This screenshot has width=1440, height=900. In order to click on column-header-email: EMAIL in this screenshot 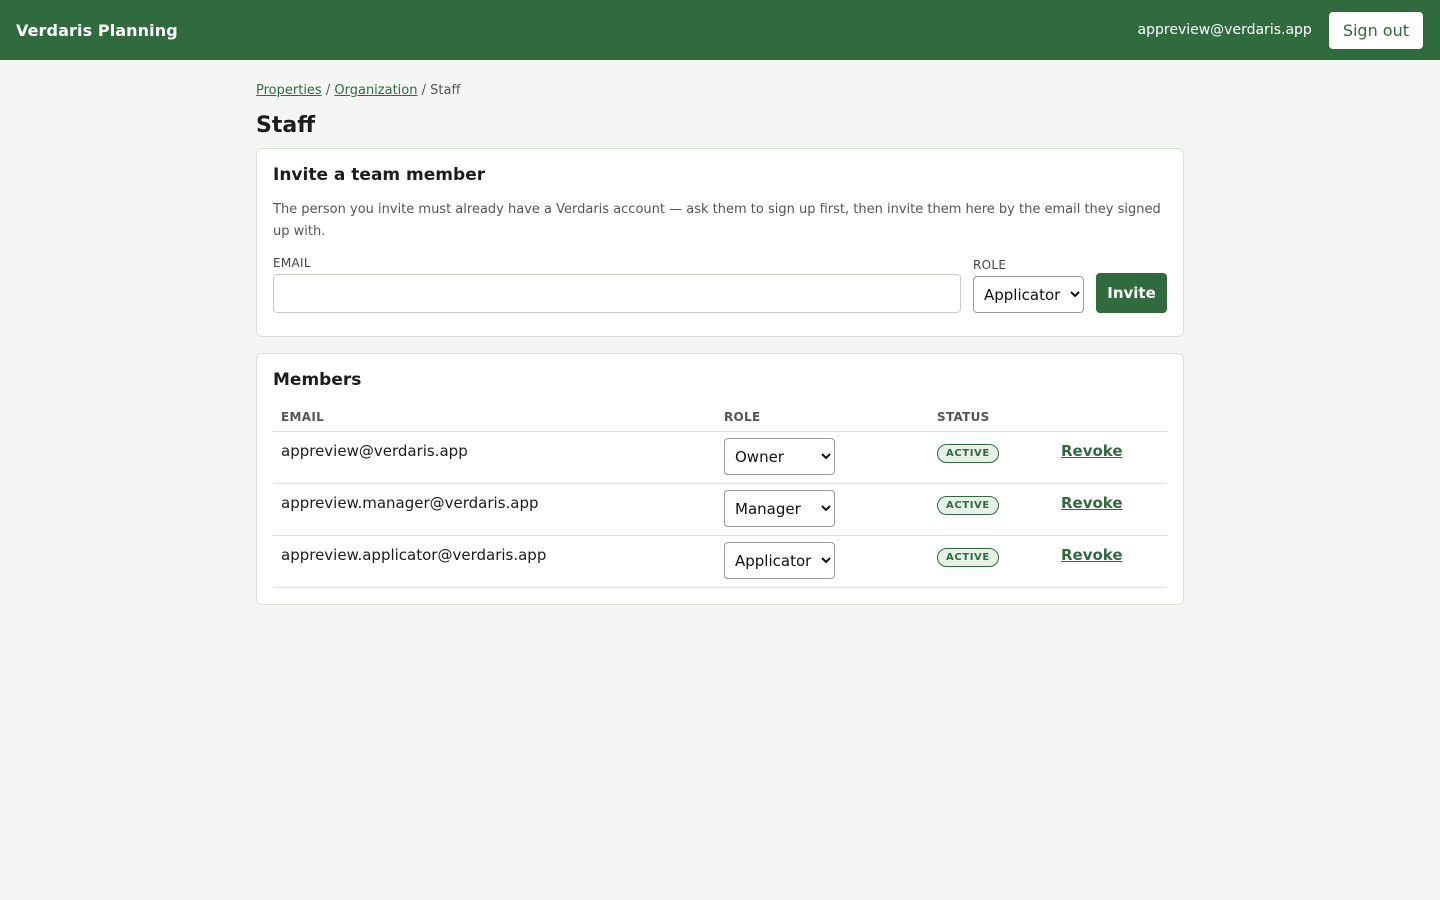, I will do `click(494, 418)`.